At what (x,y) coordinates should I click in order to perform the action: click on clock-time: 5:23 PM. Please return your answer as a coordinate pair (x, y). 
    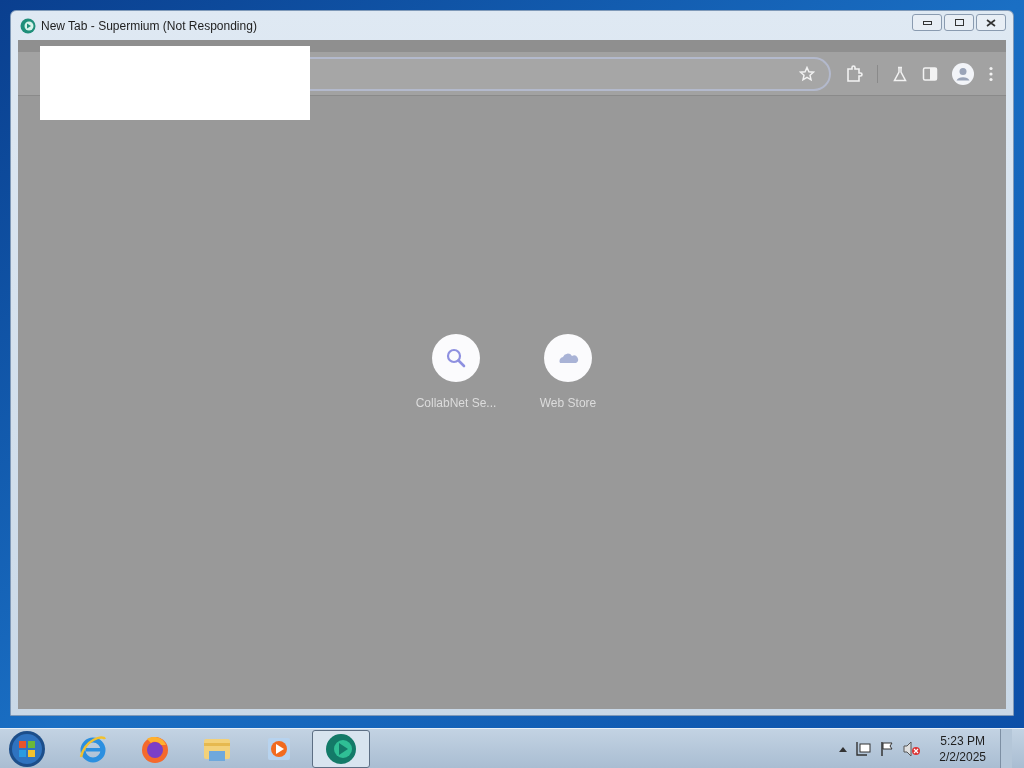
    Looking at the image, I should click on (962, 740).